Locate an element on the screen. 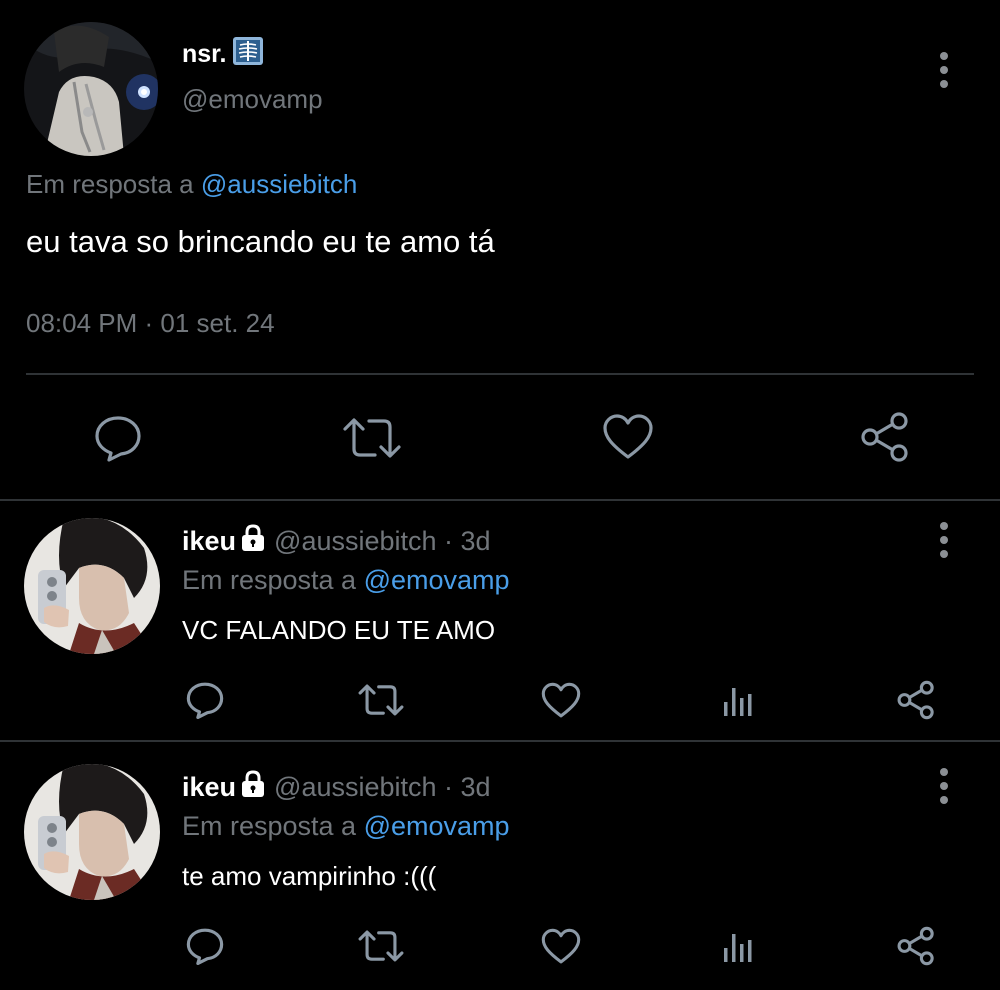  display-name: nsr. is located at coordinates (223, 54).